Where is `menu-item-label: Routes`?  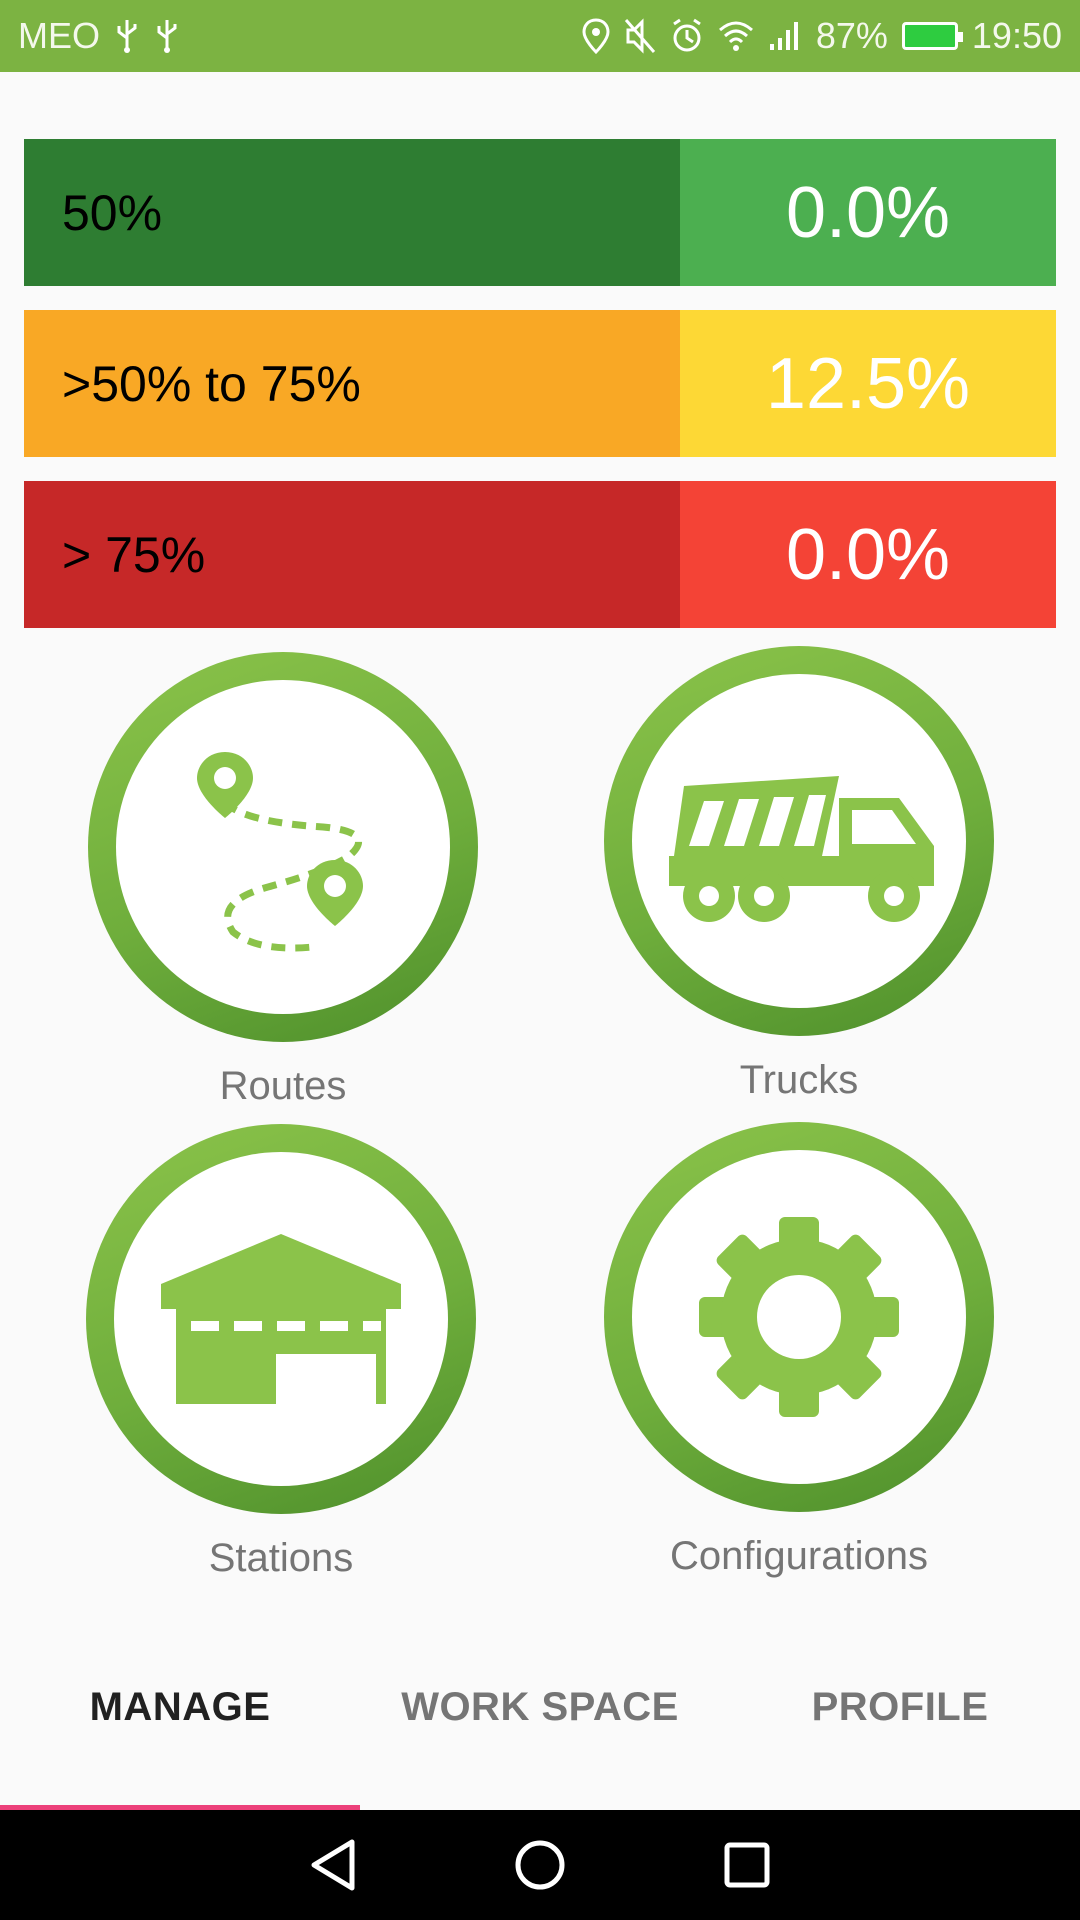 menu-item-label: Routes is located at coordinates (283, 1086).